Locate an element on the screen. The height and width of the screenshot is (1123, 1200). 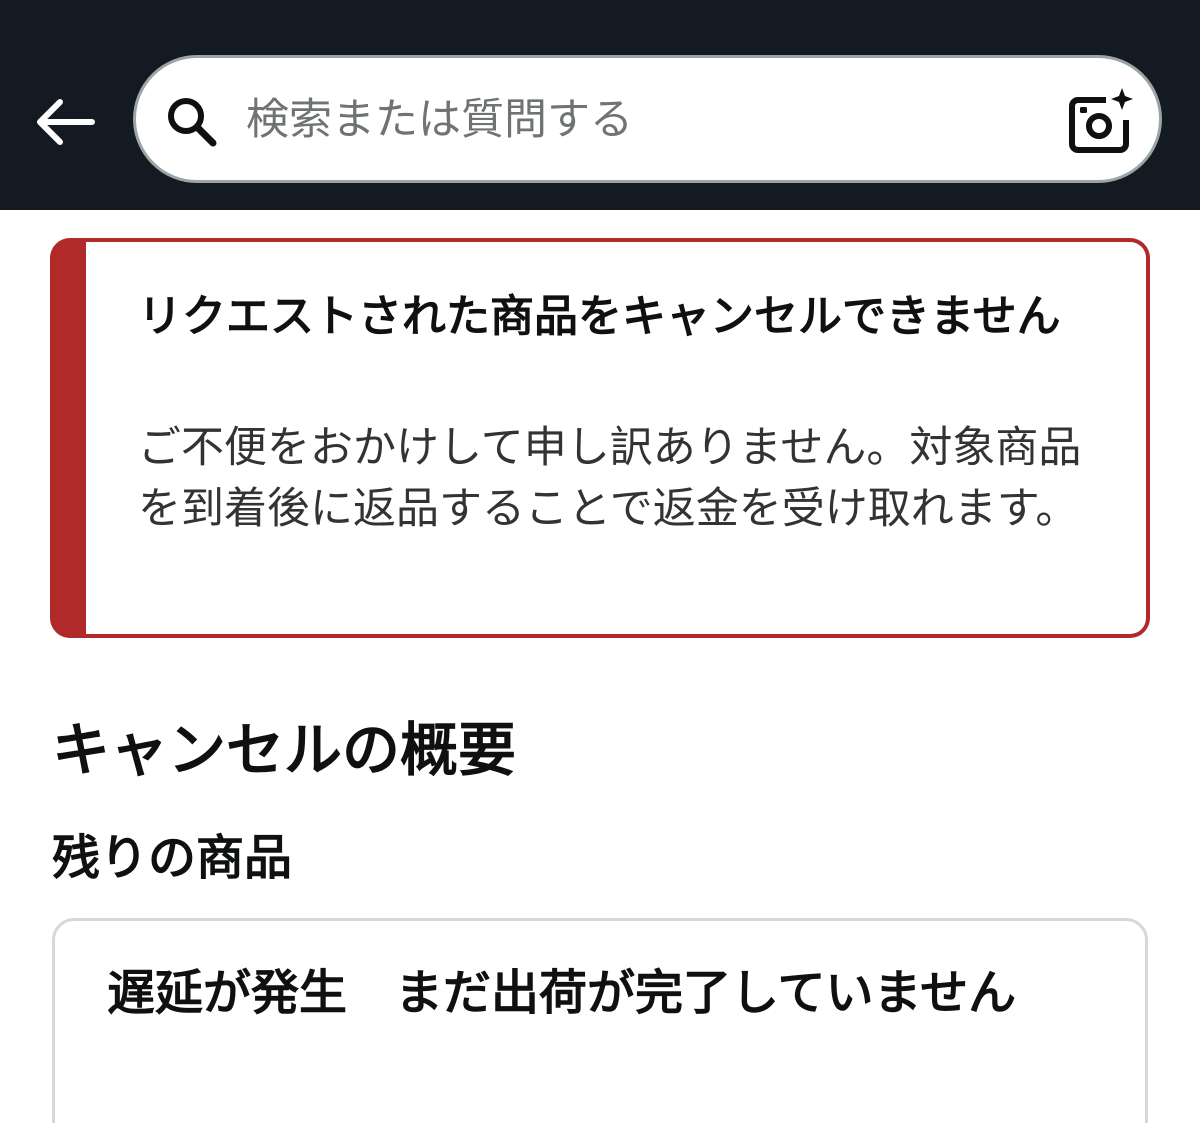
item-delivery-status: 遅延が発生 まだ出荷が完了していません is located at coordinates (562, 993).